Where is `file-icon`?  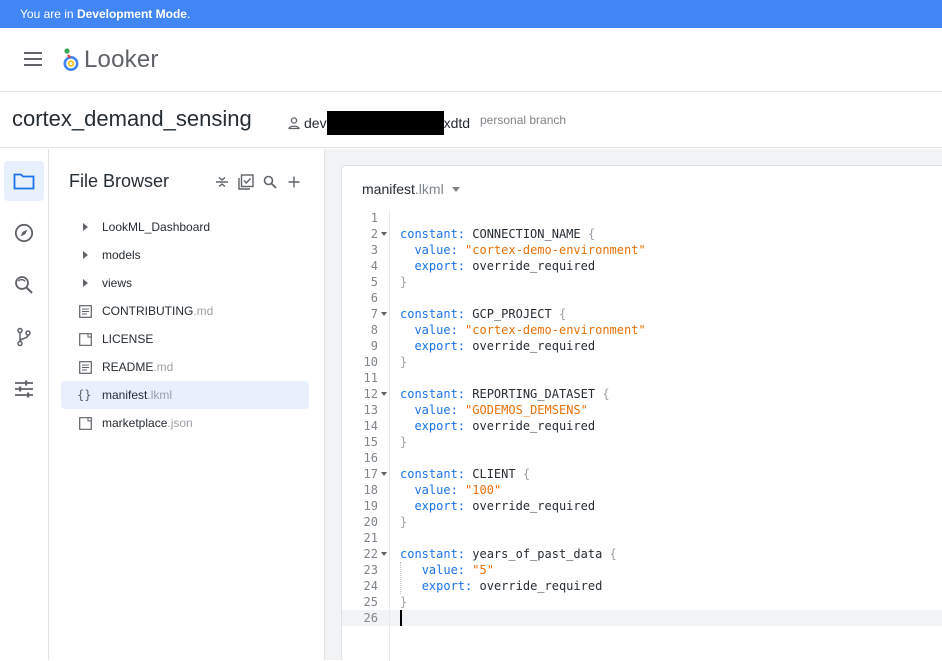
file-icon is located at coordinates (85, 423).